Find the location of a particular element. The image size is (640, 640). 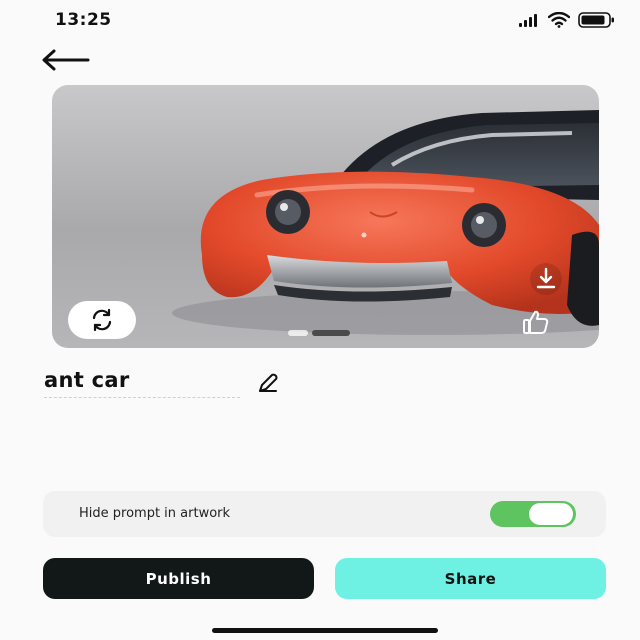

download-button is located at coordinates (546, 279).